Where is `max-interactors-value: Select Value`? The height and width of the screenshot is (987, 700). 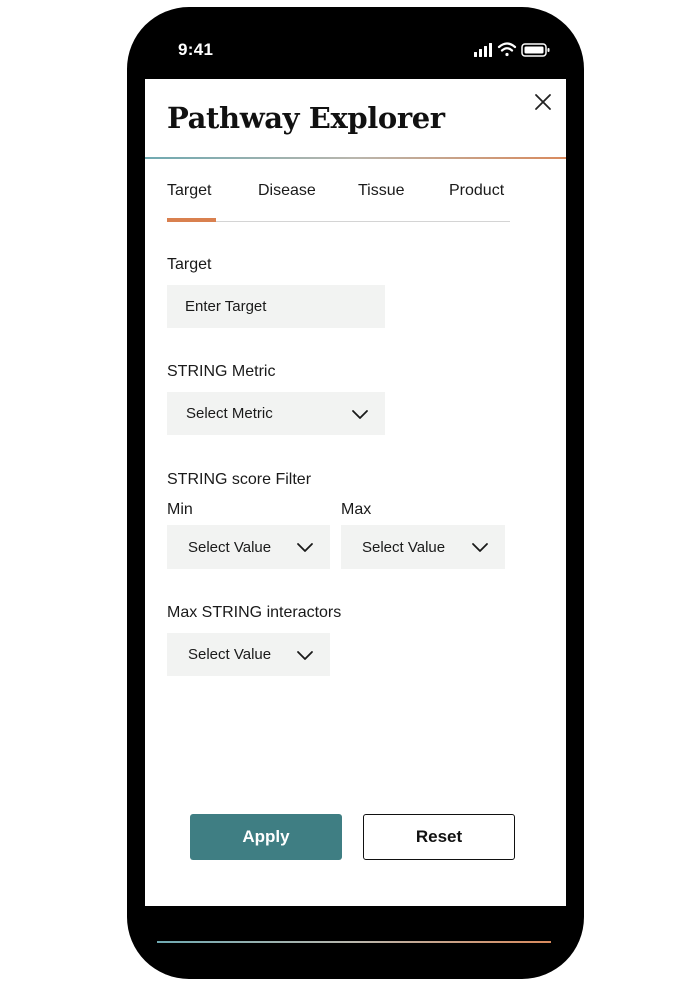 max-interactors-value: Select Value is located at coordinates (230, 654).